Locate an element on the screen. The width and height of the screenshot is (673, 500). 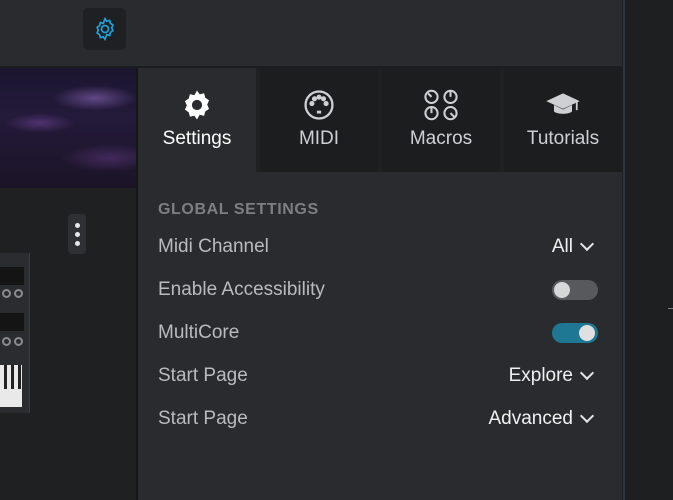
start-page-dropdown: Explore is located at coordinates (552, 376).